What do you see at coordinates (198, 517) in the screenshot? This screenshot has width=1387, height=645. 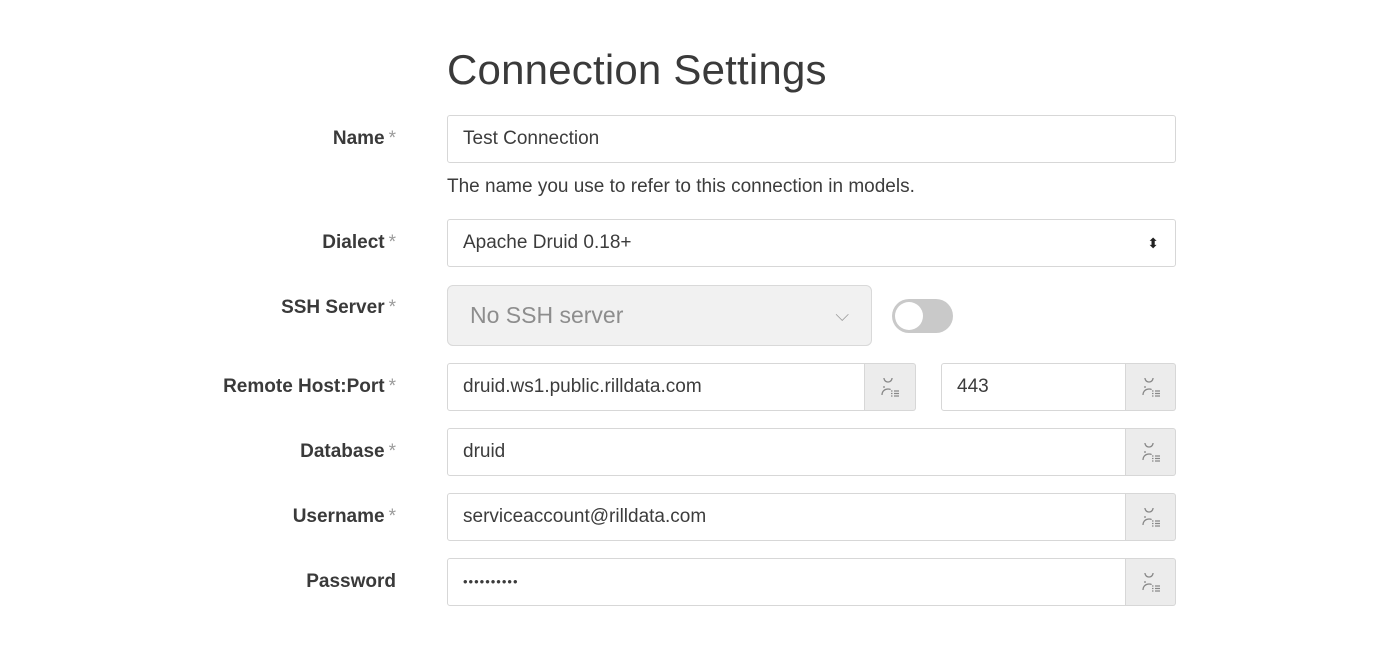 I see `username-label: Username *` at bounding box center [198, 517].